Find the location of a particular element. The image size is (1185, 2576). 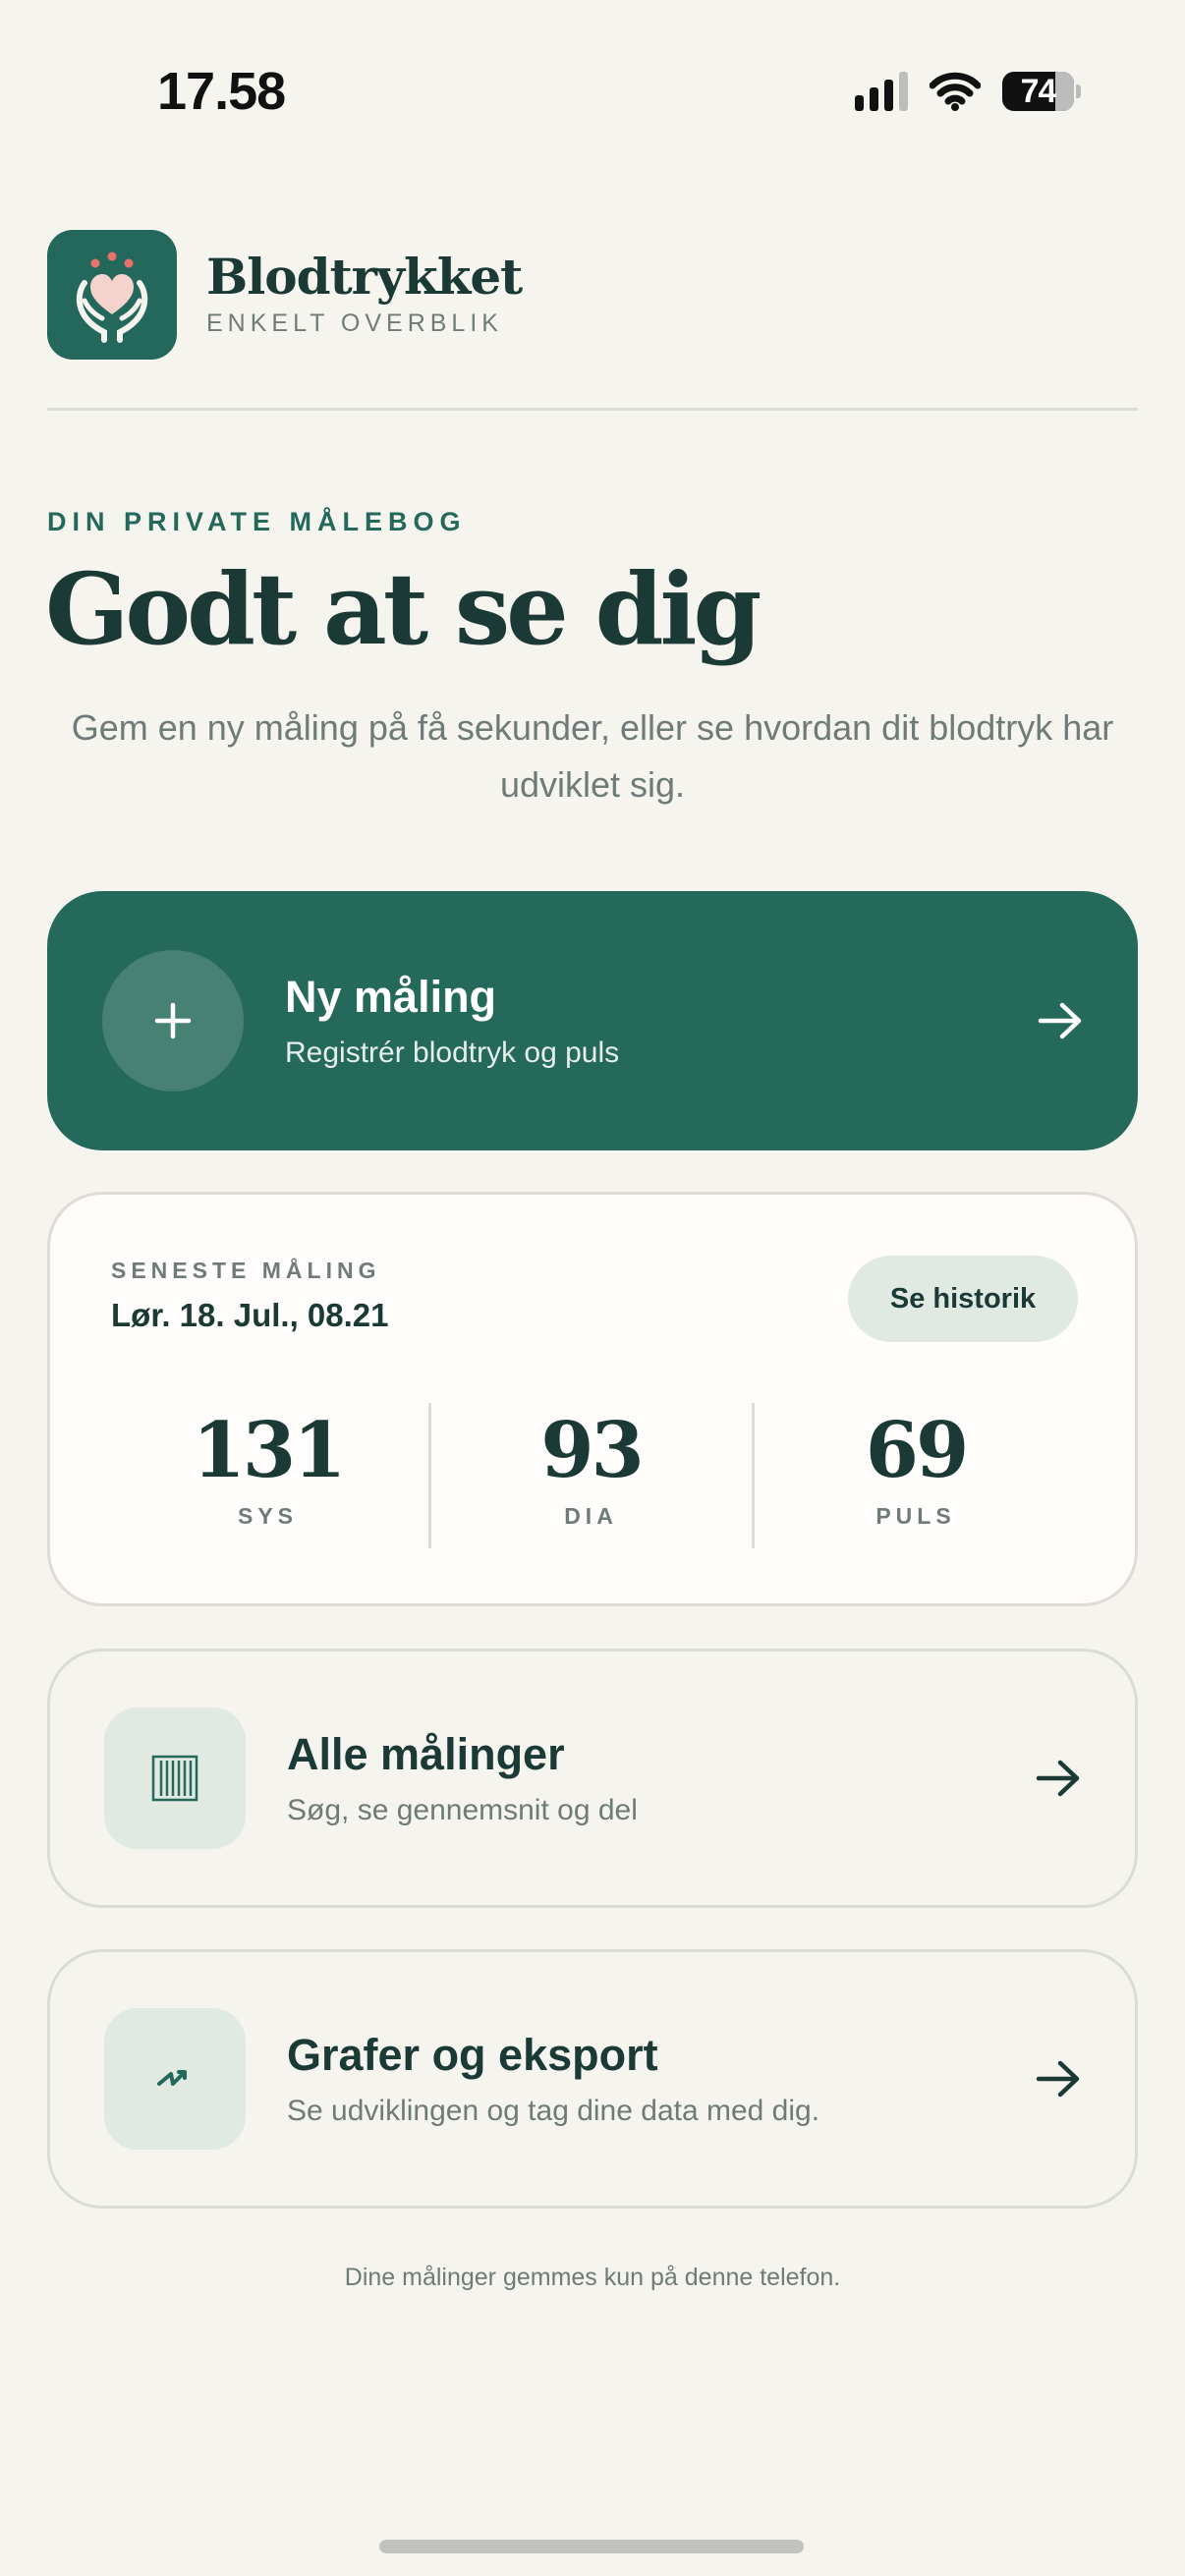

page-title: Godt at se dig is located at coordinates (404, 609).